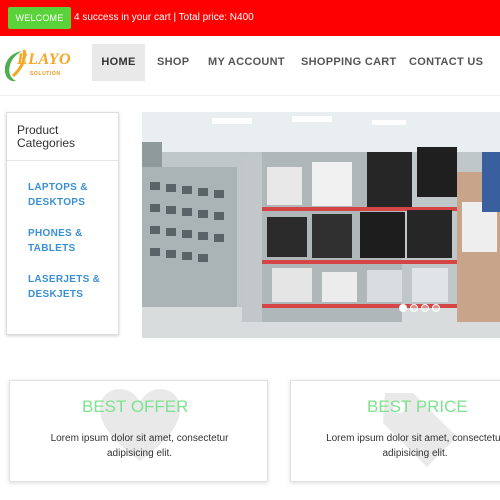 Image resolution: width=500 pixels, height=500 pixels. I want to click on category-laserjets-deskjets: LASERJETS & DESKJETS, so click(73, 287).